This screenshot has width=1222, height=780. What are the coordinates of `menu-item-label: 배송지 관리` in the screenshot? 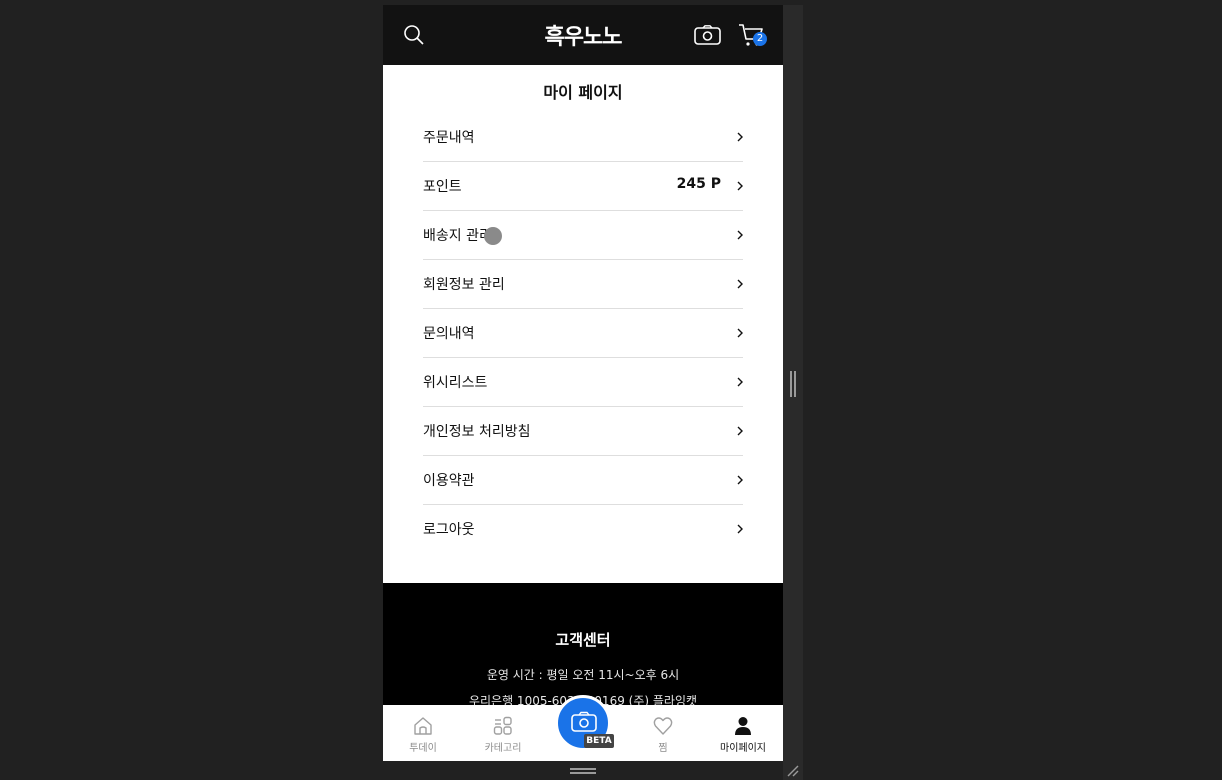 It's located at (457, 236).